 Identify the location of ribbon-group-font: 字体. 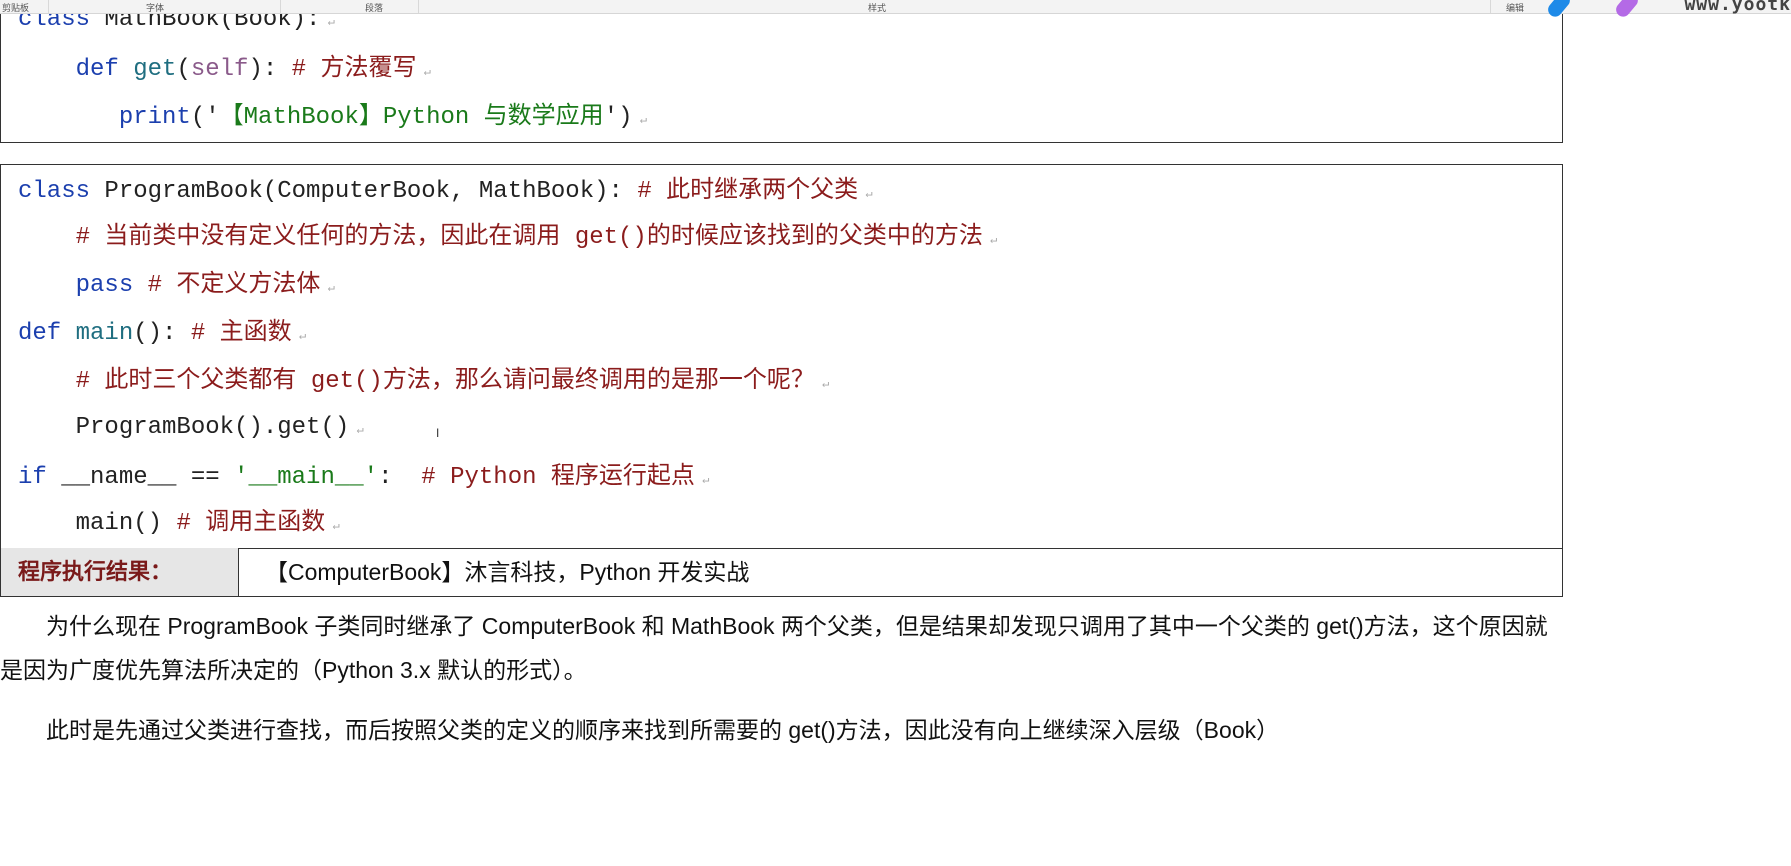
(155, 7).